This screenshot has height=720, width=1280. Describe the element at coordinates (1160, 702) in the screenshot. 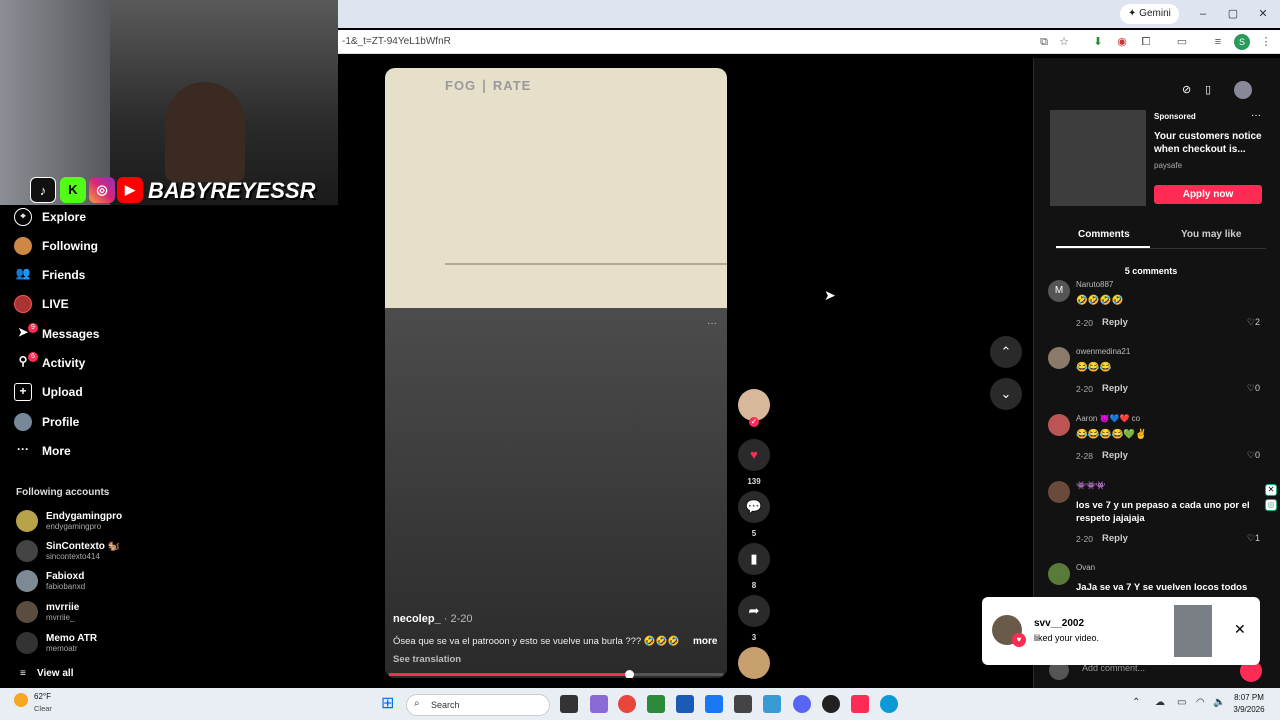

I see `cloud-icon: ☁` at that location.